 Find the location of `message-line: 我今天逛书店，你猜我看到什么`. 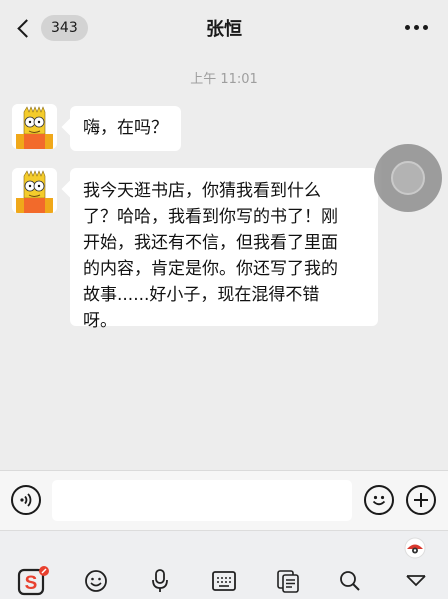

message-line: 我今天逛书店，你猜我看到什么 is located at coordinates (202, 191).